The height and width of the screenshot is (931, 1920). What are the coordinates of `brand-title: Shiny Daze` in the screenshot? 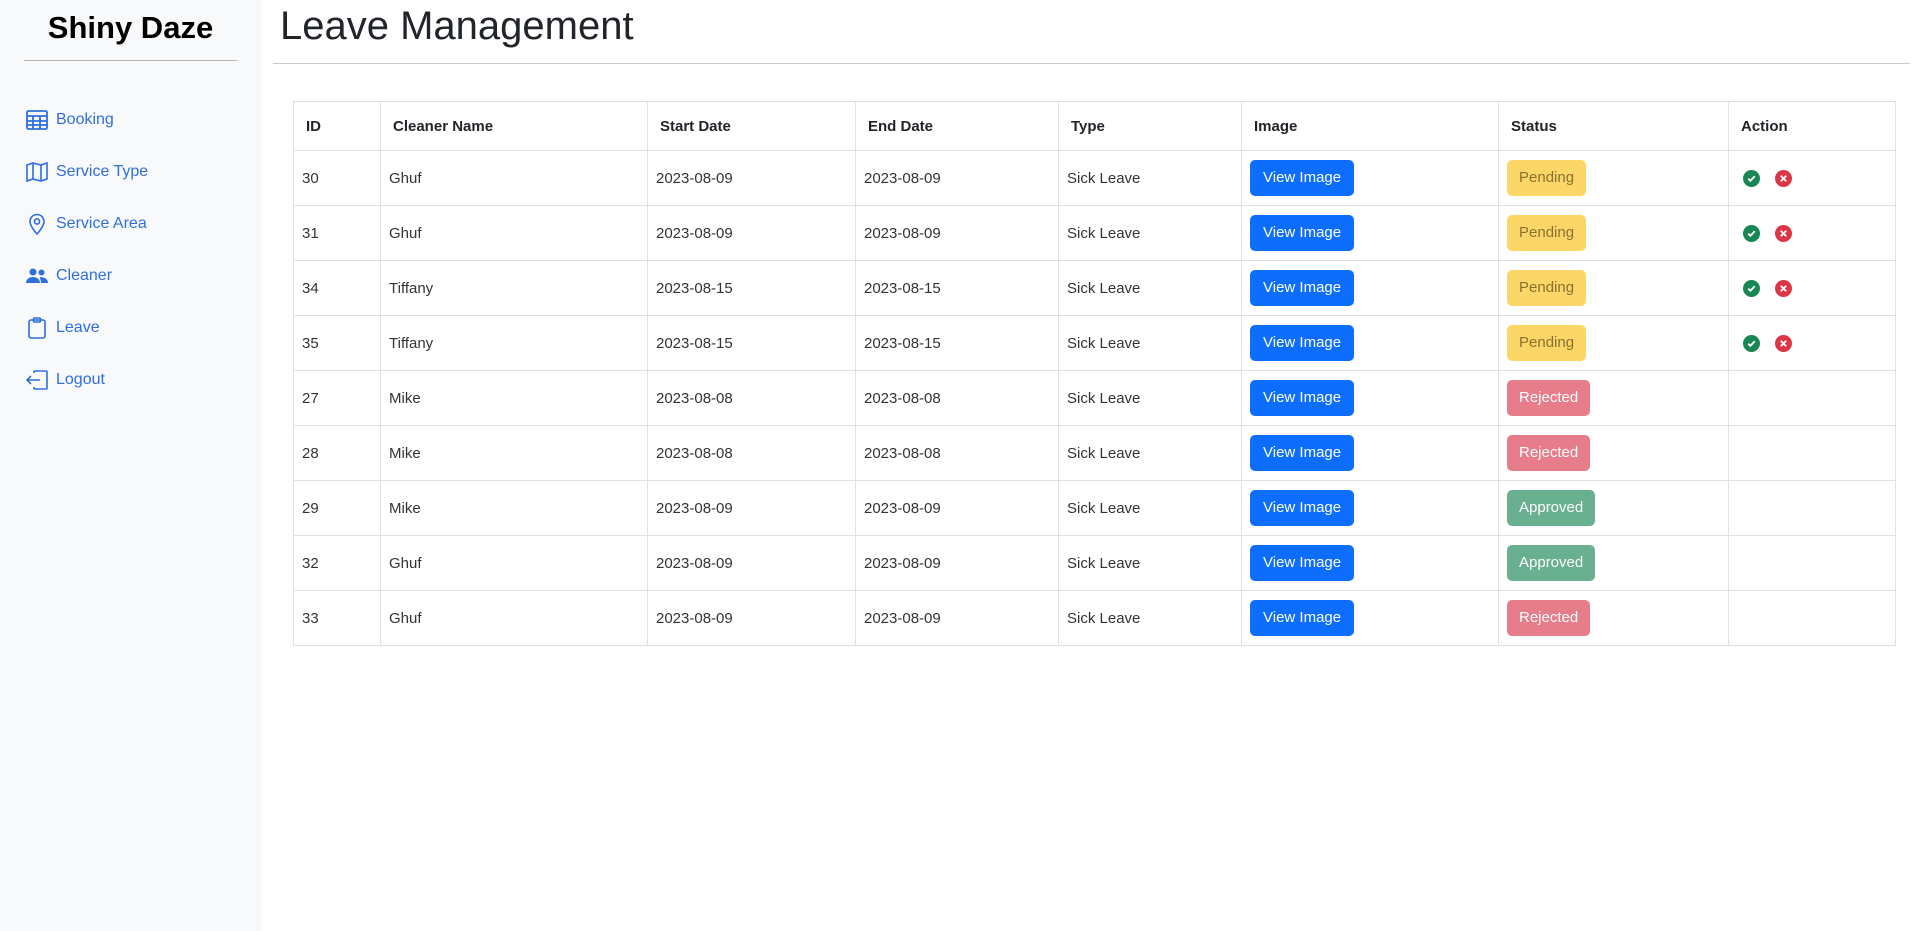 It's located at (130, 27).